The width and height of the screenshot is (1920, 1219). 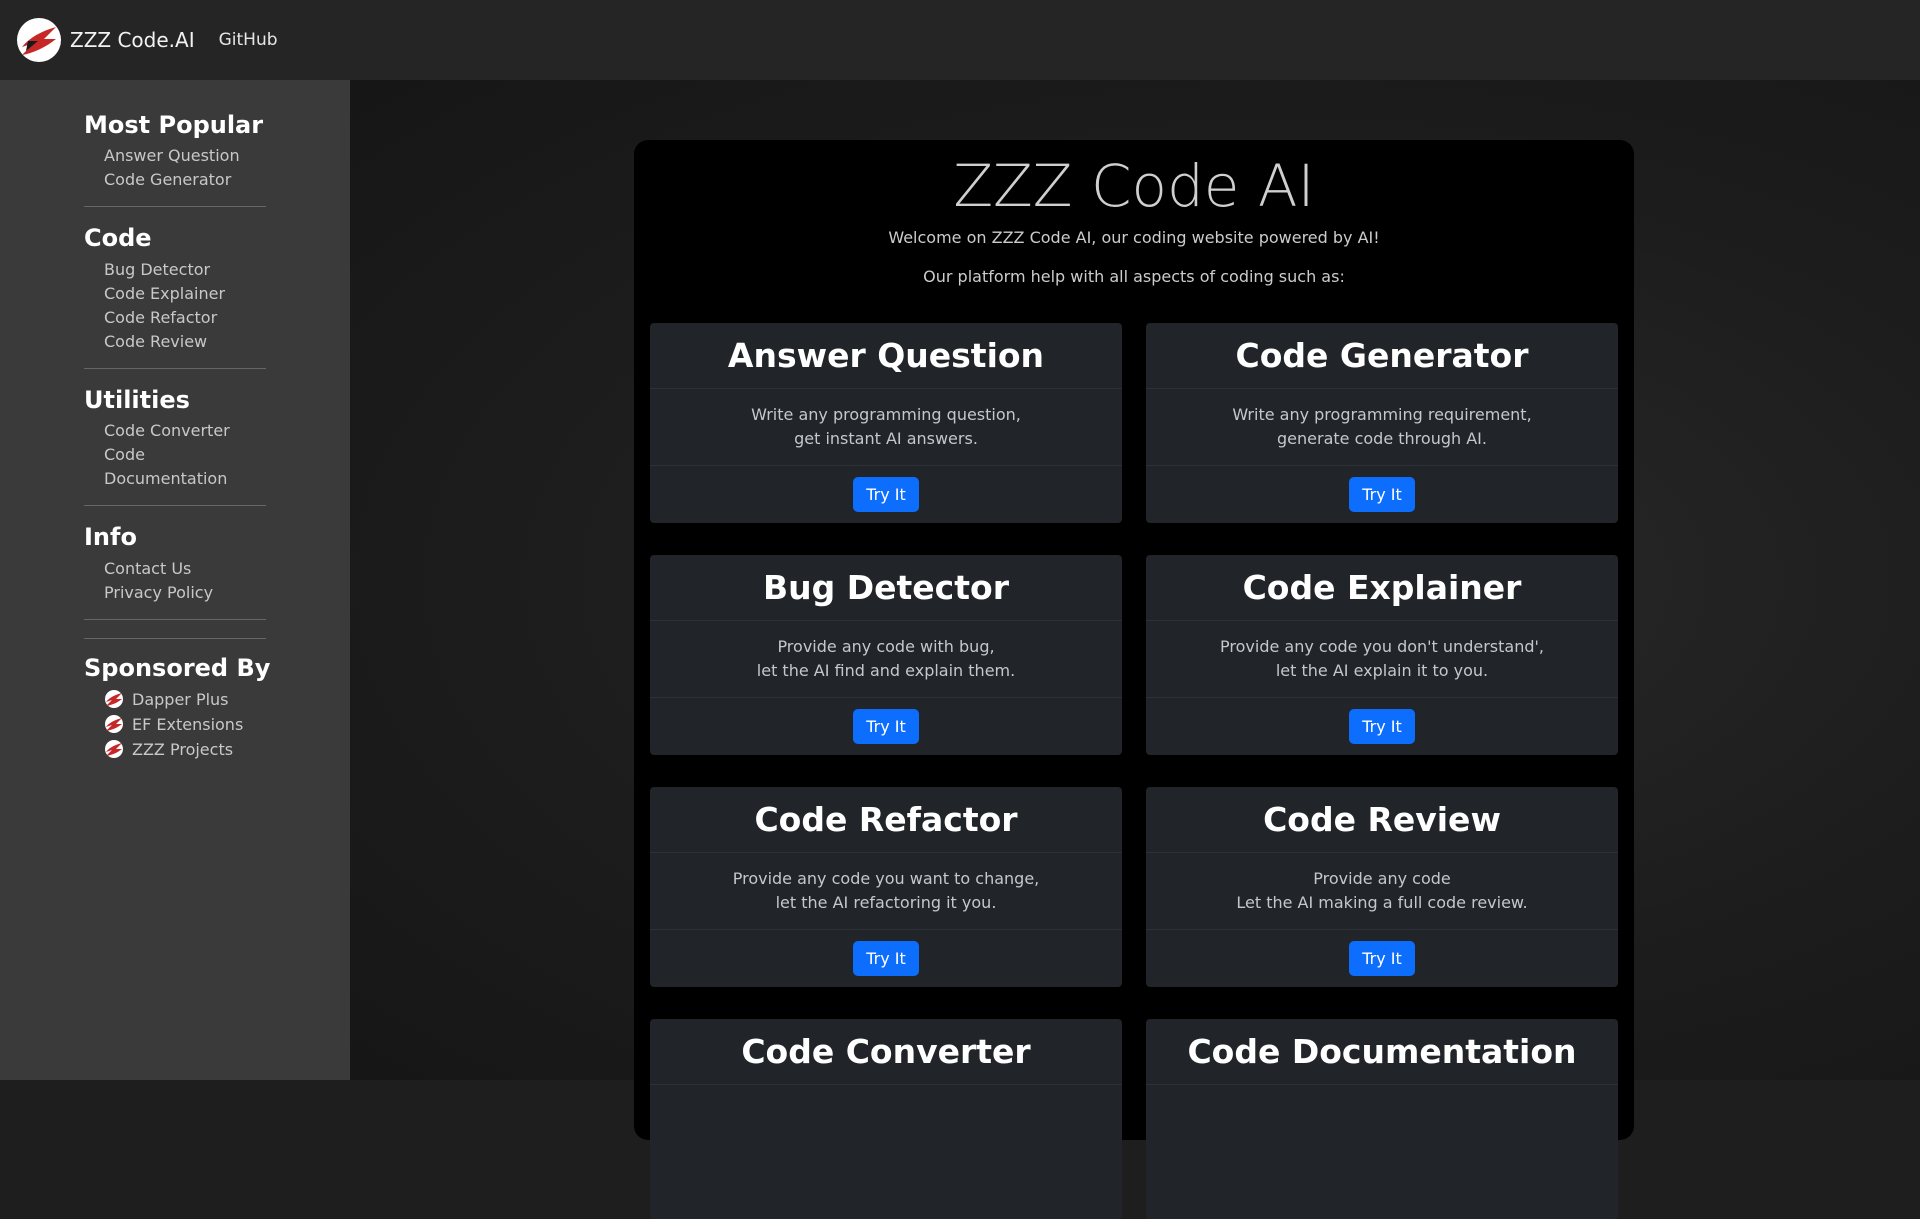 What do you see at coordinates (185, 467) in the screenshot?
I see `sidebar-item-code-documentation: Code Documentation` at bounding box center [185, 467].